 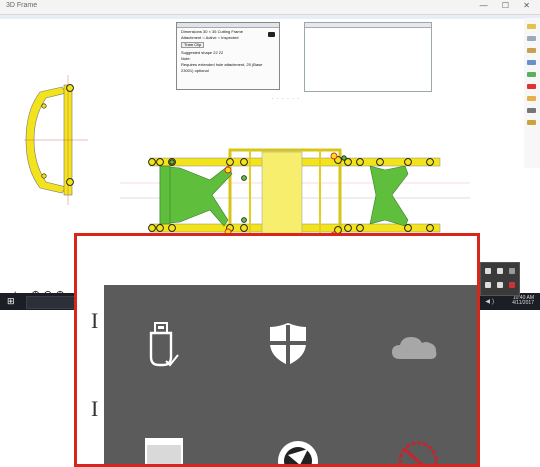 I want to click on window-title: 3D Frame, so click(x=22, y=5).